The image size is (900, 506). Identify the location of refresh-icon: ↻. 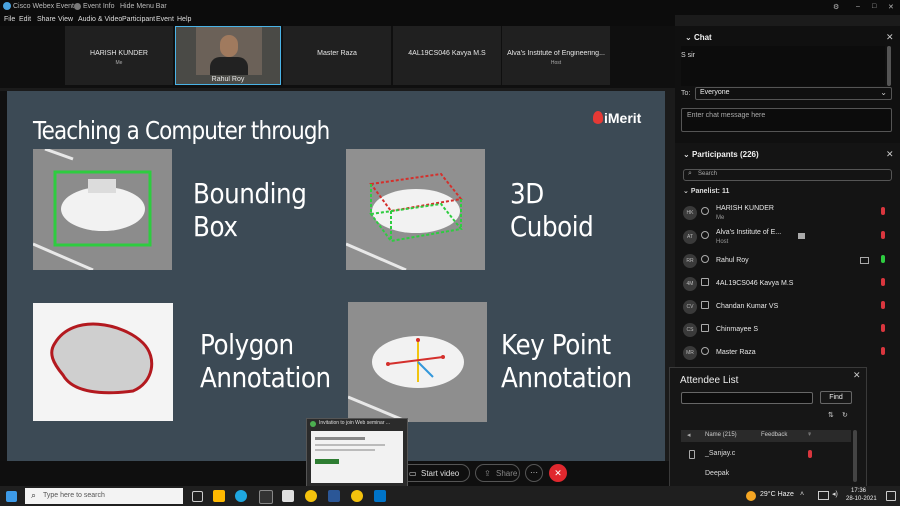
(845, 415).